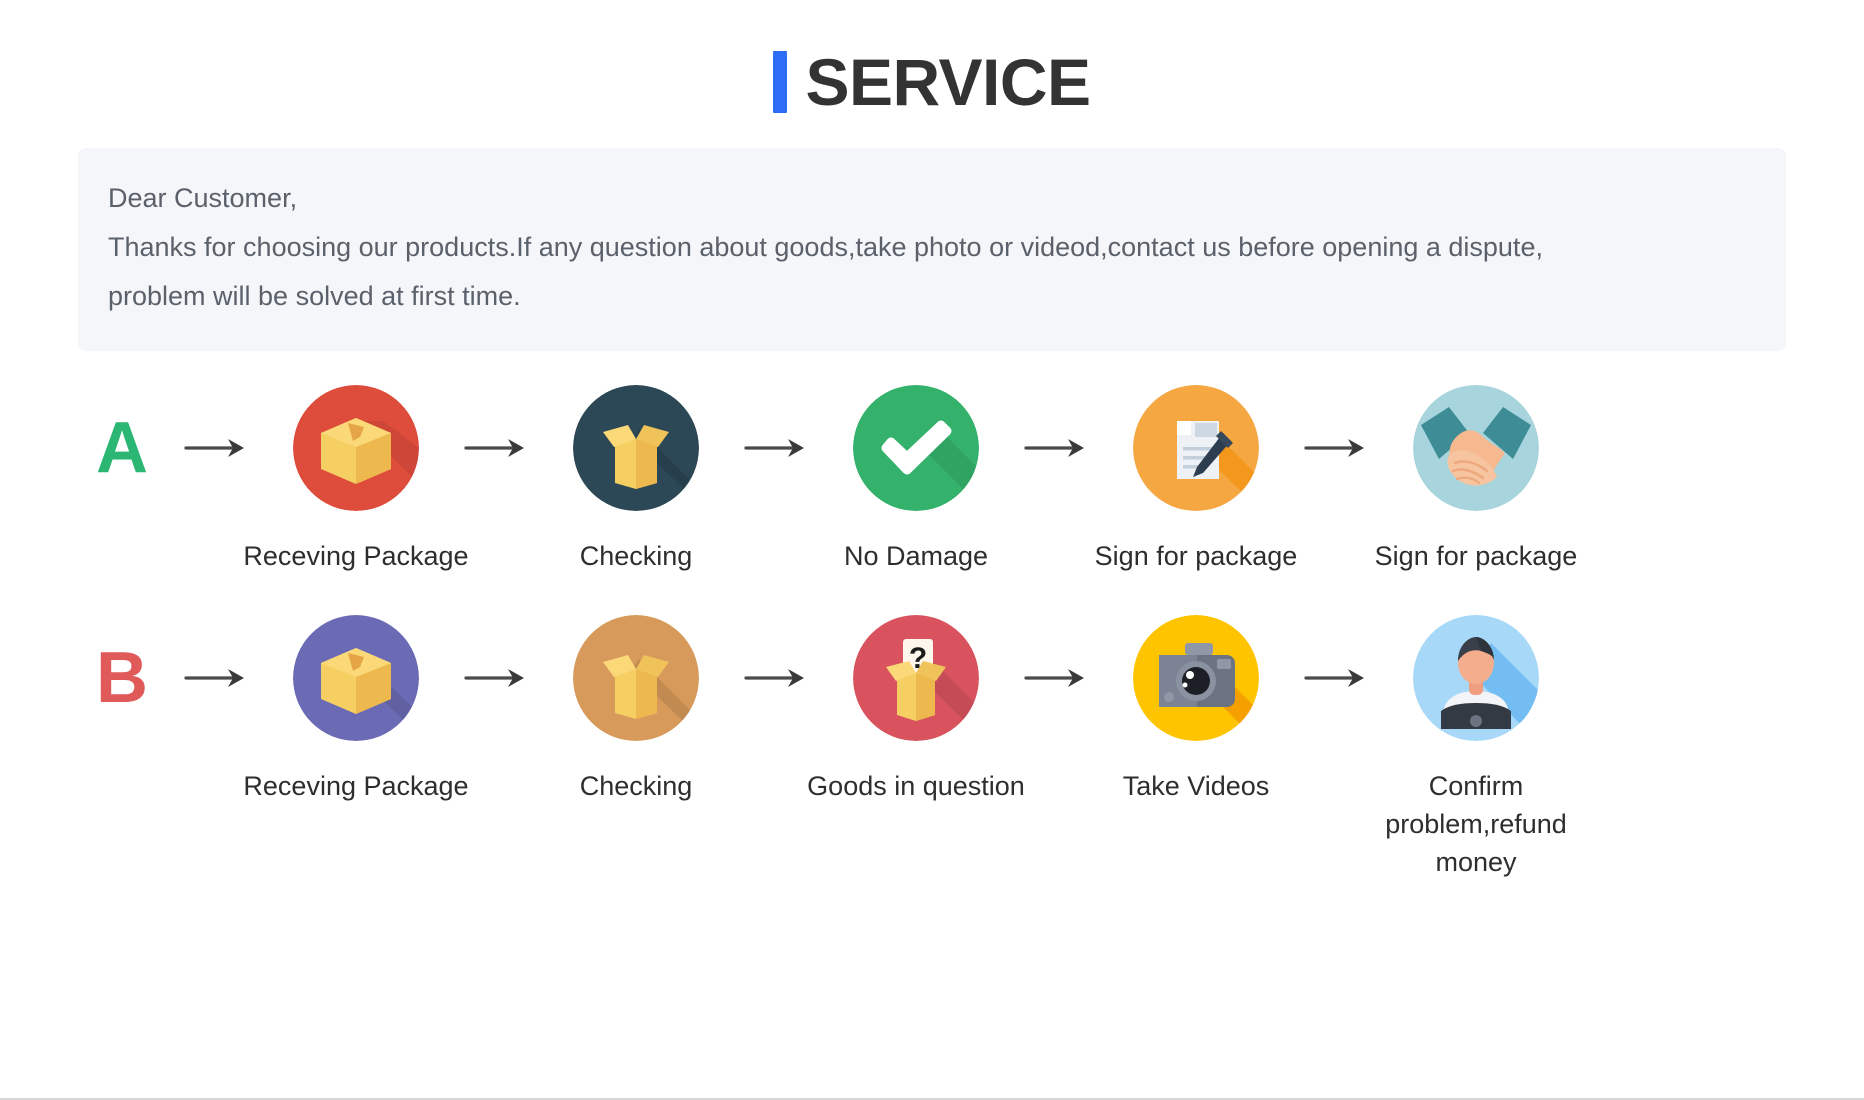  What do you see at coordinates (122, 678) in the screenshot?
I see `flow-row-b-letter: B` at bounding box center [122, 678].